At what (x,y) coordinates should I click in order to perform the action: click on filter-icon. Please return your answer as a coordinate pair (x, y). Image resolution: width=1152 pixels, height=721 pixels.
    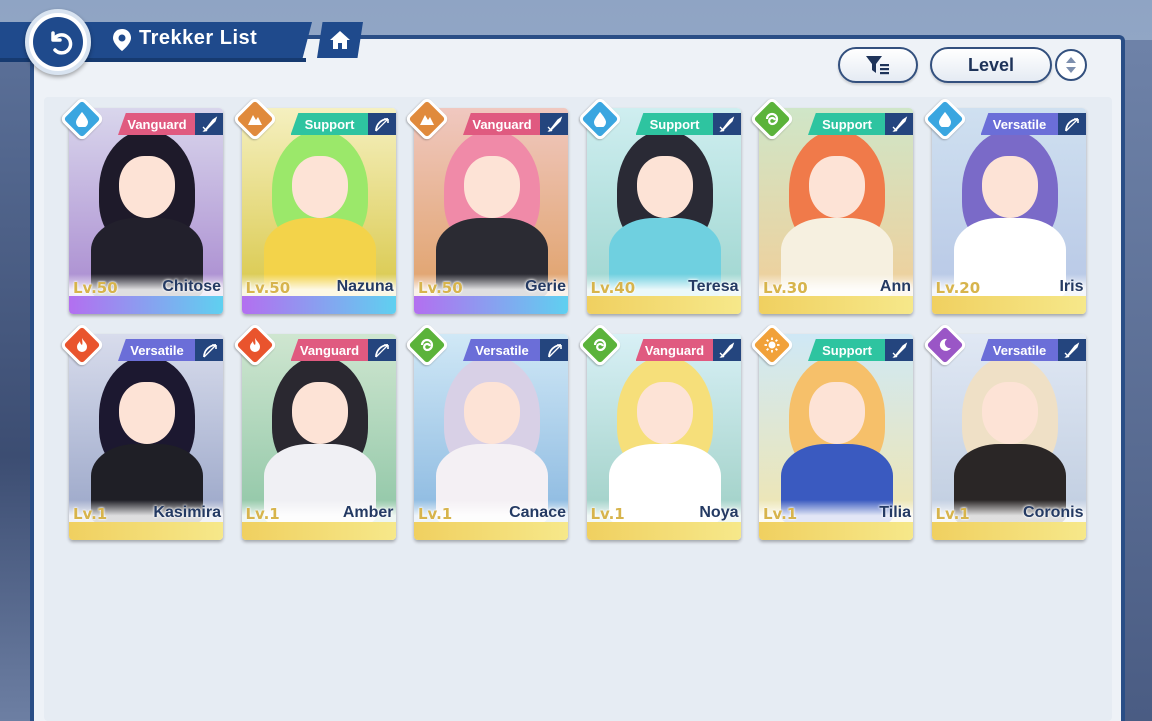
    Looking at the image, I should click on (877, 65).